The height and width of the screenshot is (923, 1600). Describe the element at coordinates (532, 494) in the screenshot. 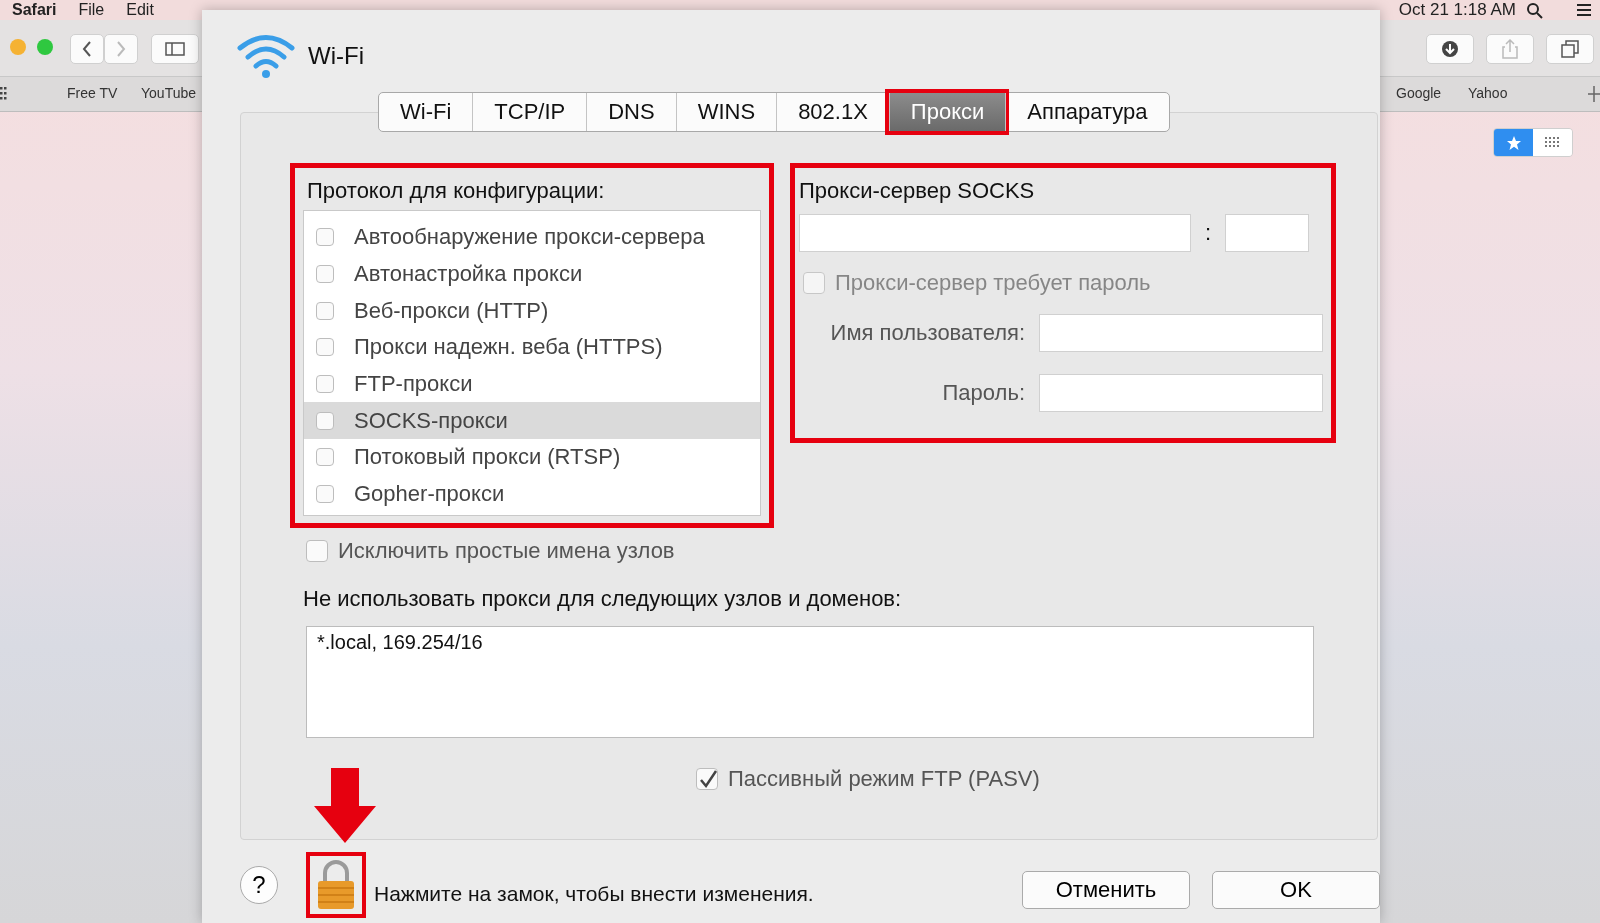

I see `protocol-item: Gopher-прокси` at that location.